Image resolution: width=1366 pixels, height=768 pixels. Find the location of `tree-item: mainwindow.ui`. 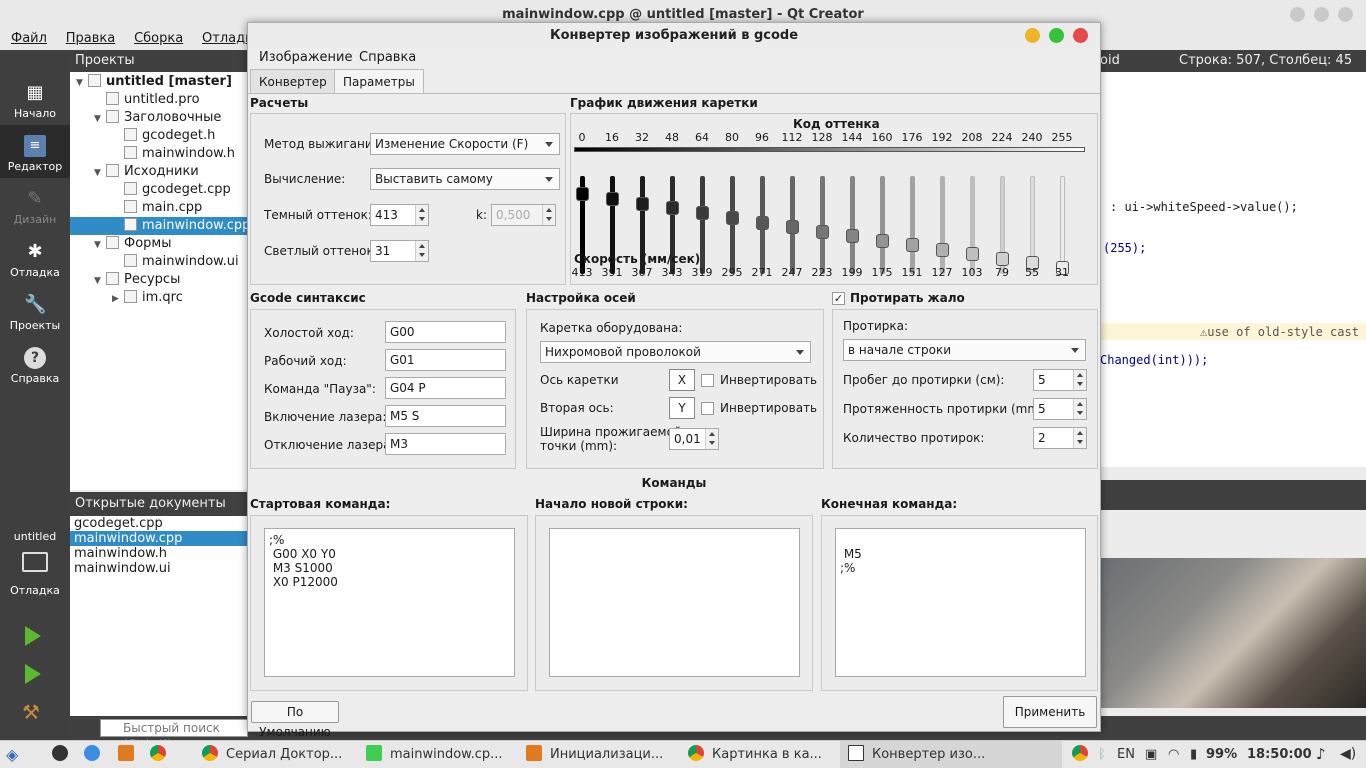

tree-item: mainwindow.ui is located at coordinates (159, 262).